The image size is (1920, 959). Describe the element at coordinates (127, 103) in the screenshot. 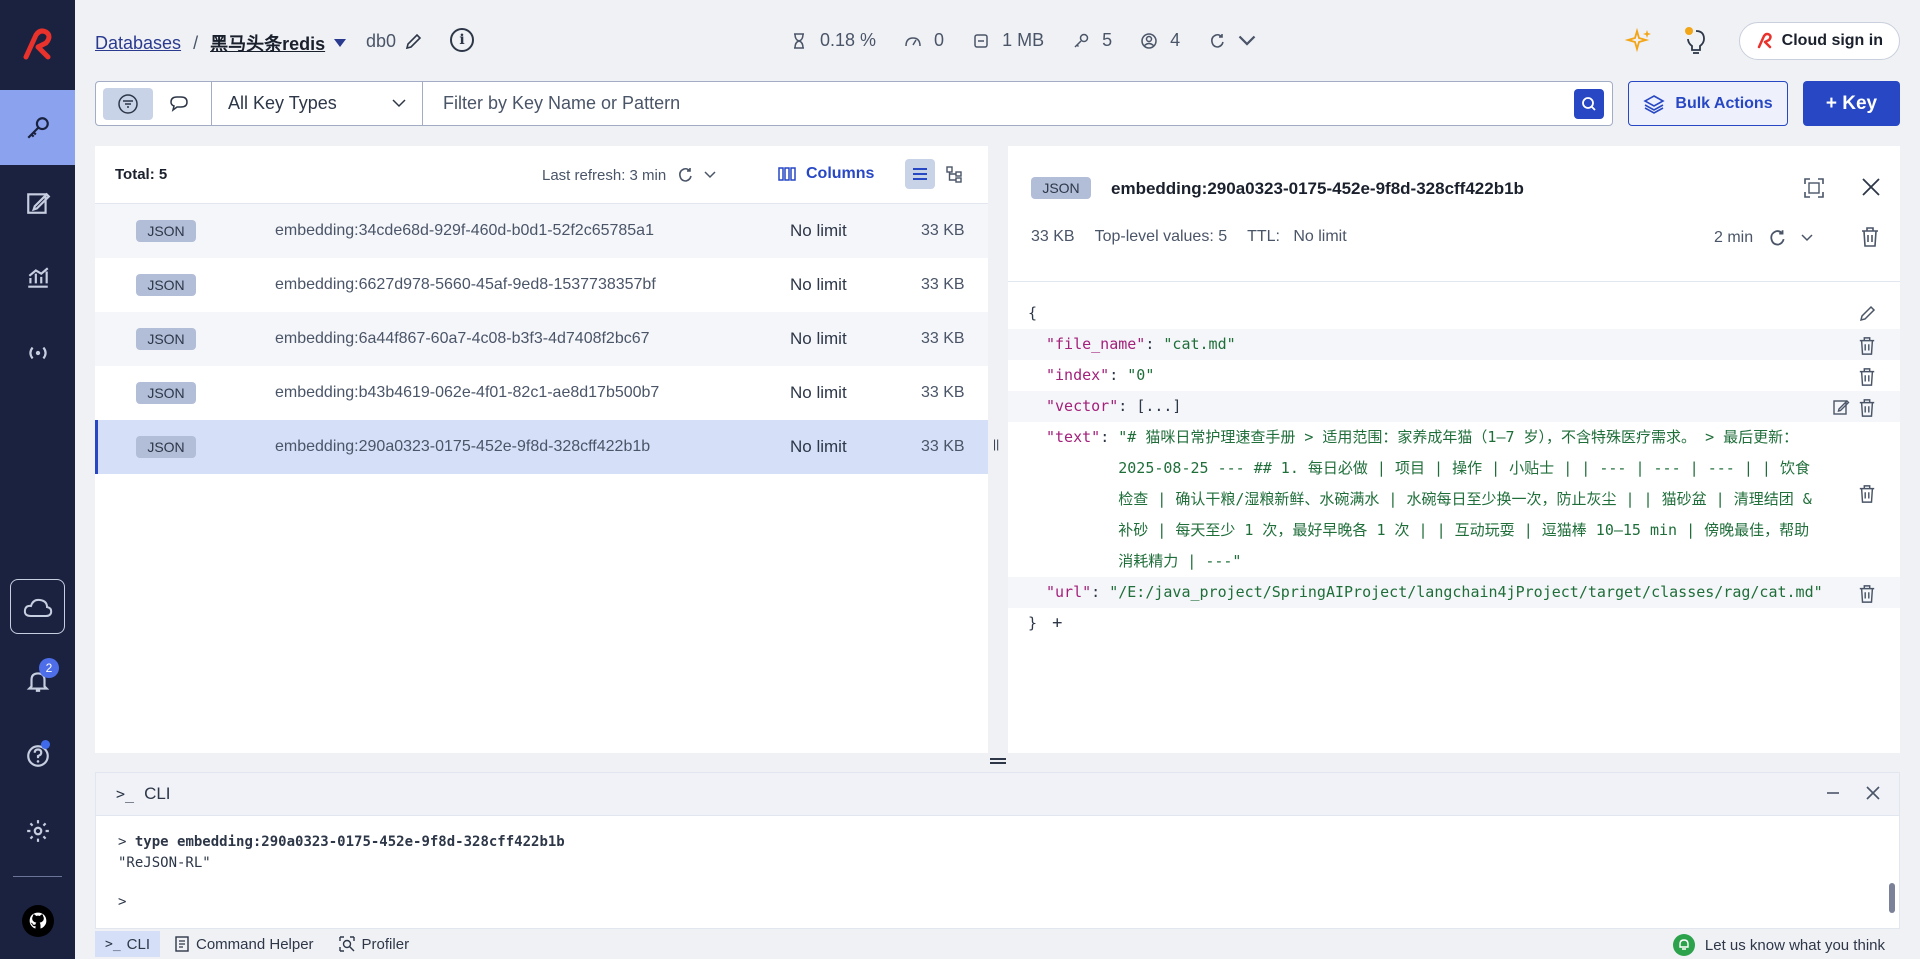

I see `filter-view-button` at that location.